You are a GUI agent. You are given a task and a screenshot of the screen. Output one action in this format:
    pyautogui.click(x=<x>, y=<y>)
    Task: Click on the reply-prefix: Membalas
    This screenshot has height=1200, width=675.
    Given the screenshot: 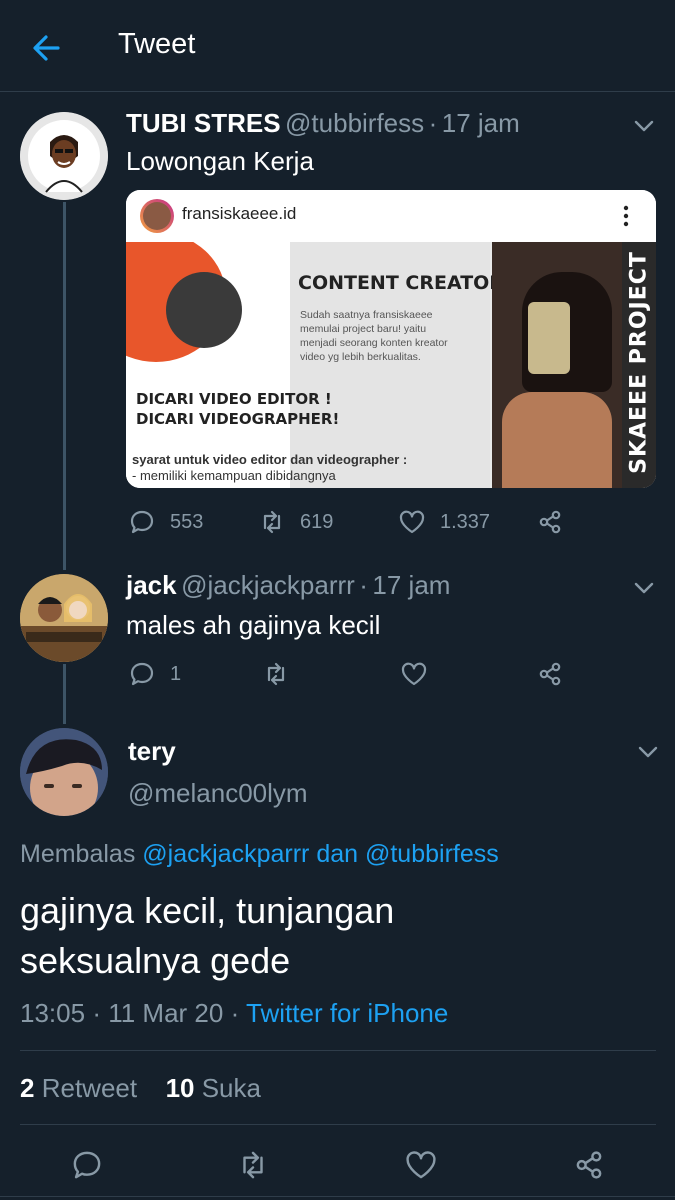 What is the action you would take?
    pyautogui.click(x=78, y=854)
    